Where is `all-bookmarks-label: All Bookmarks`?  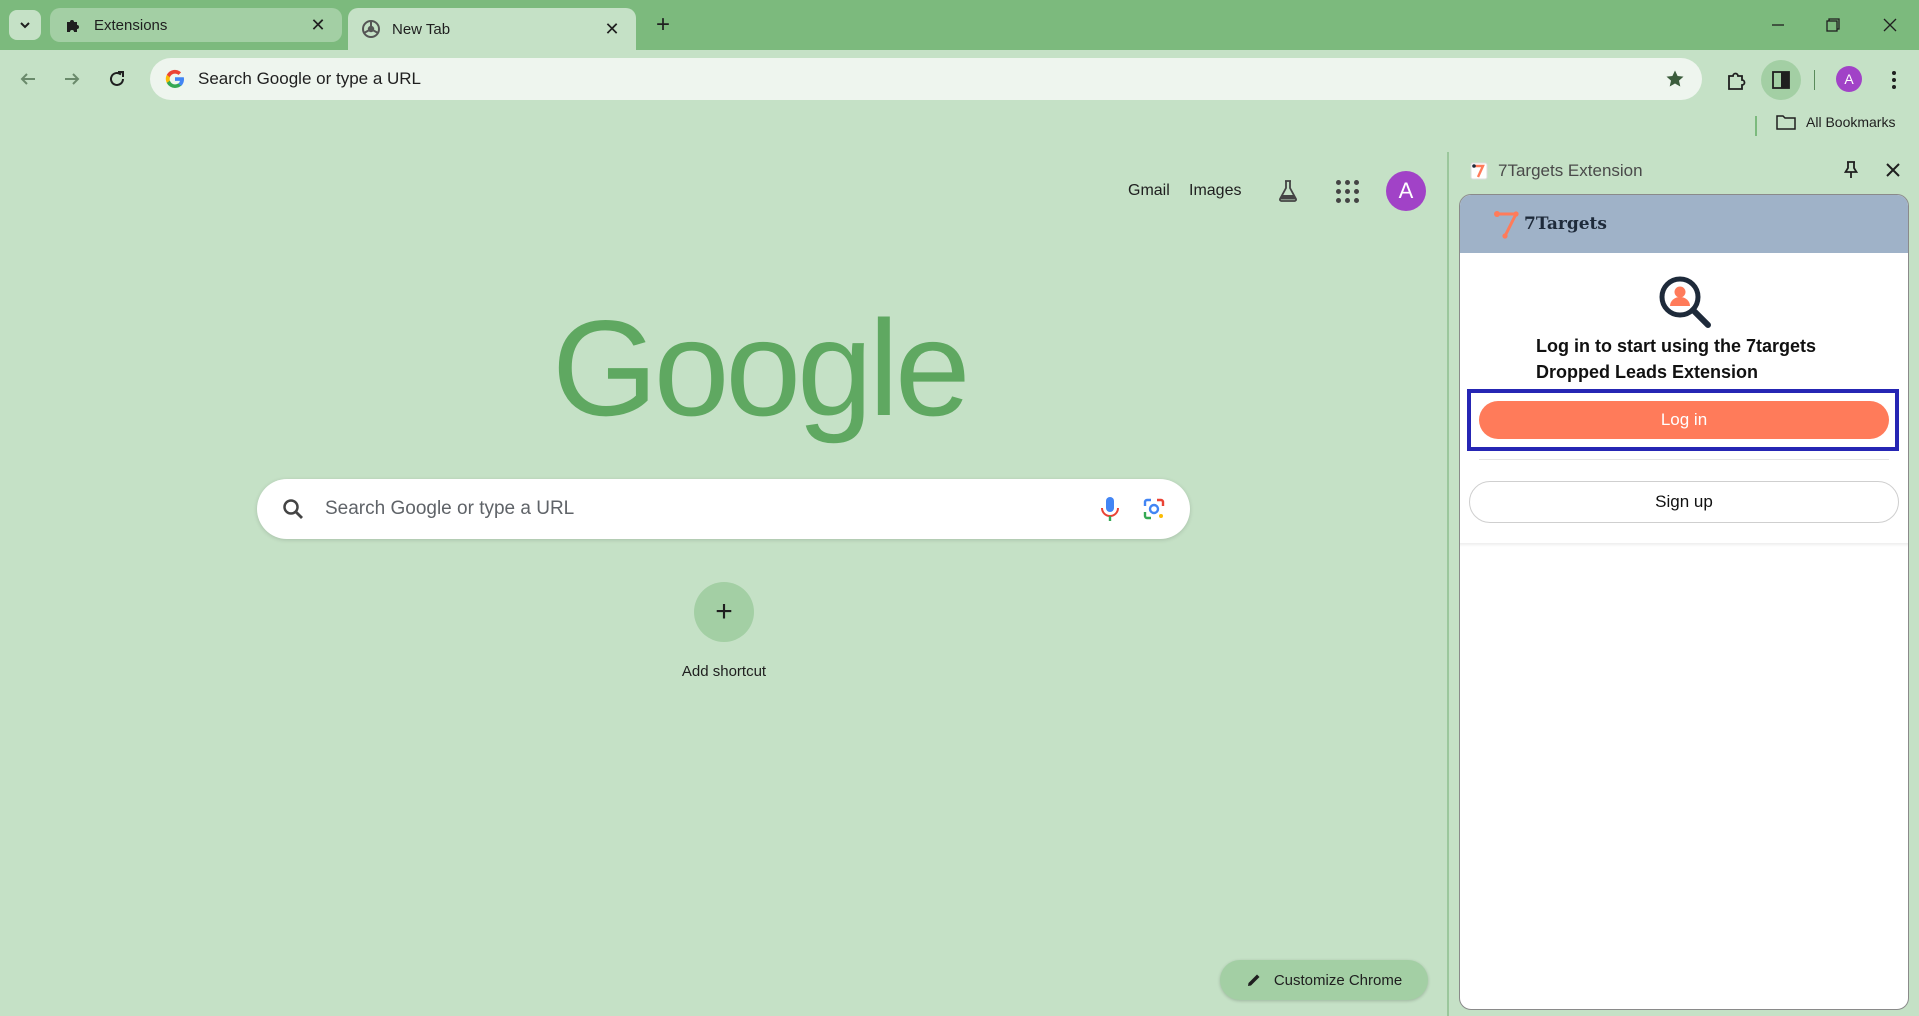 all-bookmarks-label: All Bookmarks is located at coordinates (1851, 122).